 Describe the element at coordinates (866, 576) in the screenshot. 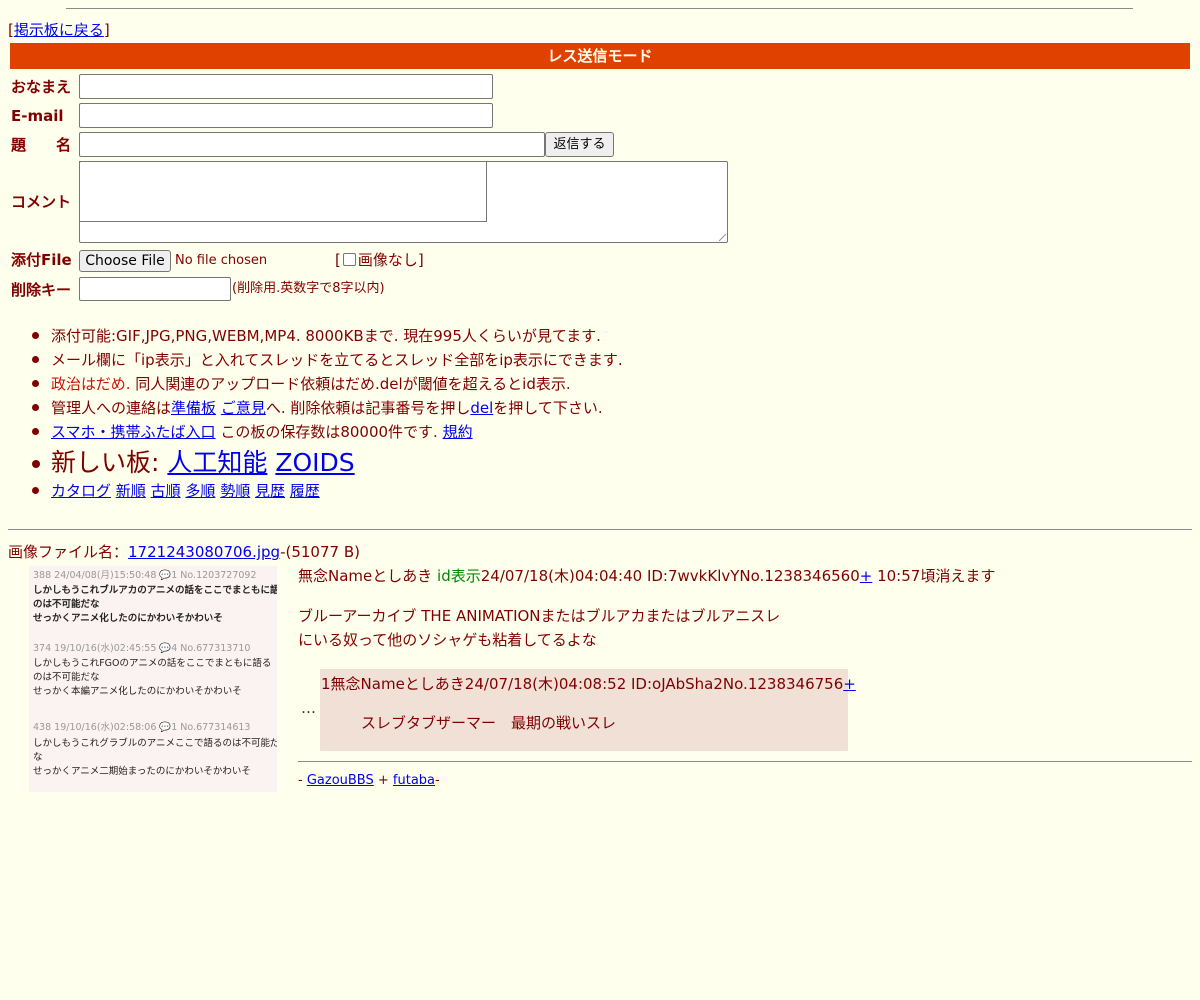

I see `op-plus-link: +` at that location.